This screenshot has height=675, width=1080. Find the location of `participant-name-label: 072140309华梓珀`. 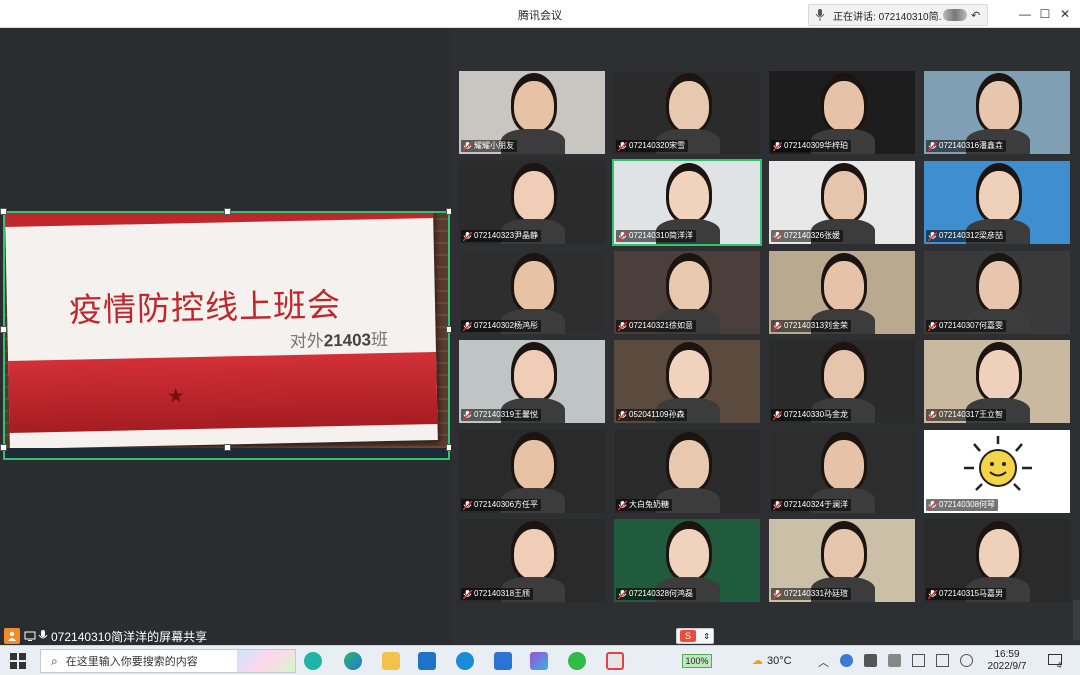

participant-name-label: 072140309华梓珀 is located at coordinates (811, 146).